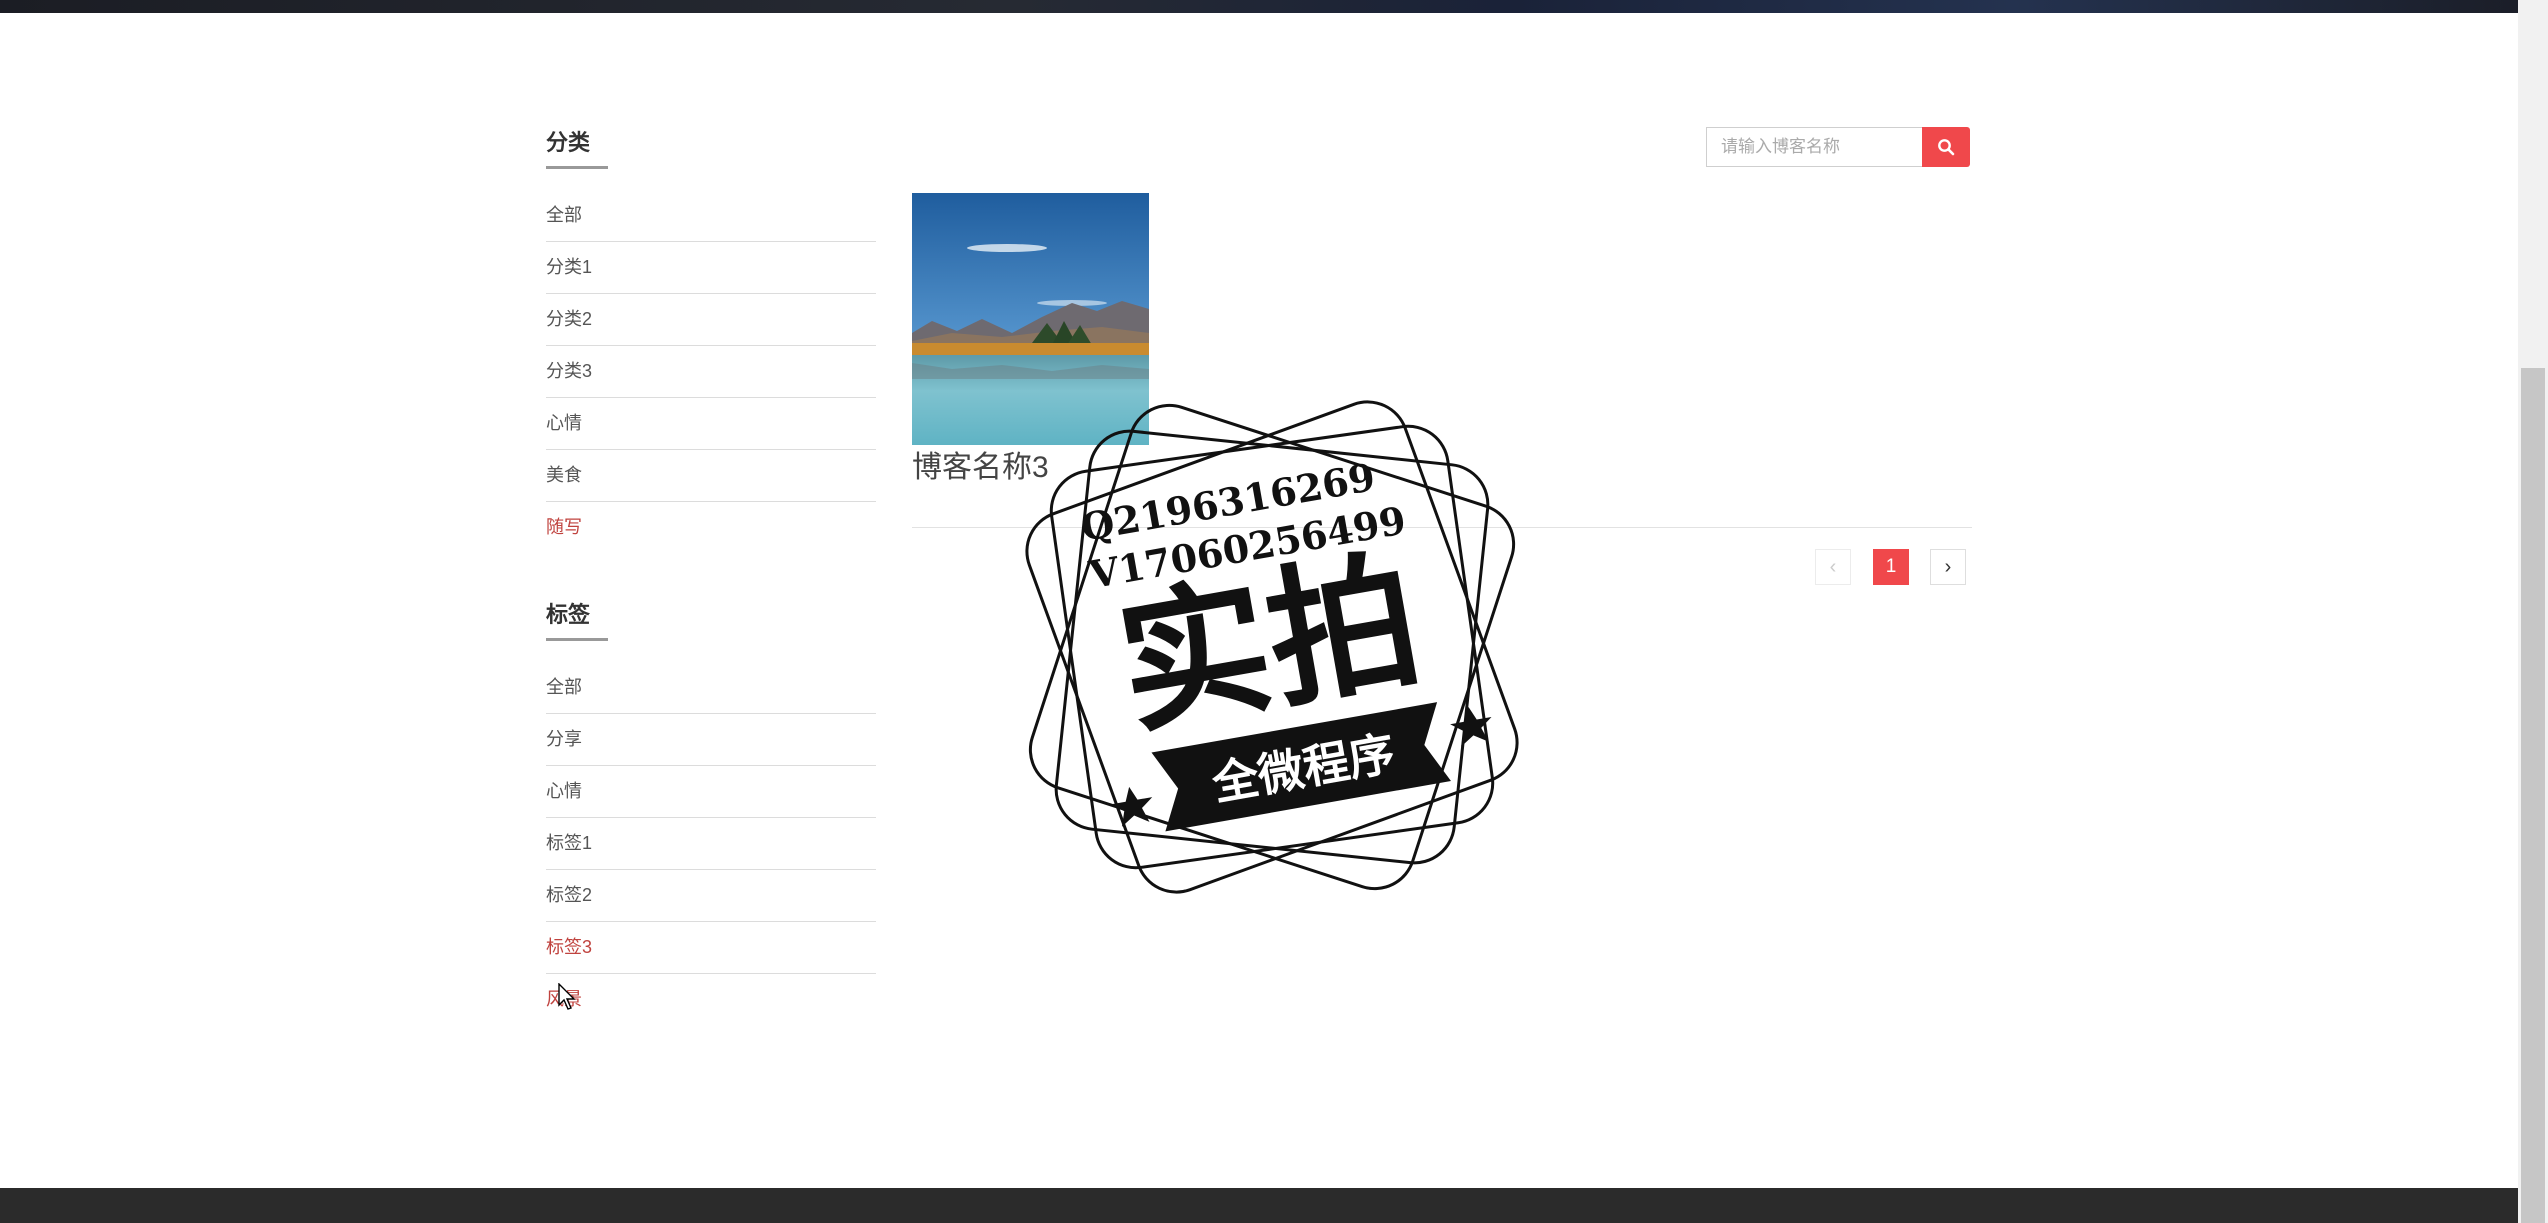  Describe the element at coordinates (711, 740) in the screenshot. I see `tag-item-share: 分享` at that location.